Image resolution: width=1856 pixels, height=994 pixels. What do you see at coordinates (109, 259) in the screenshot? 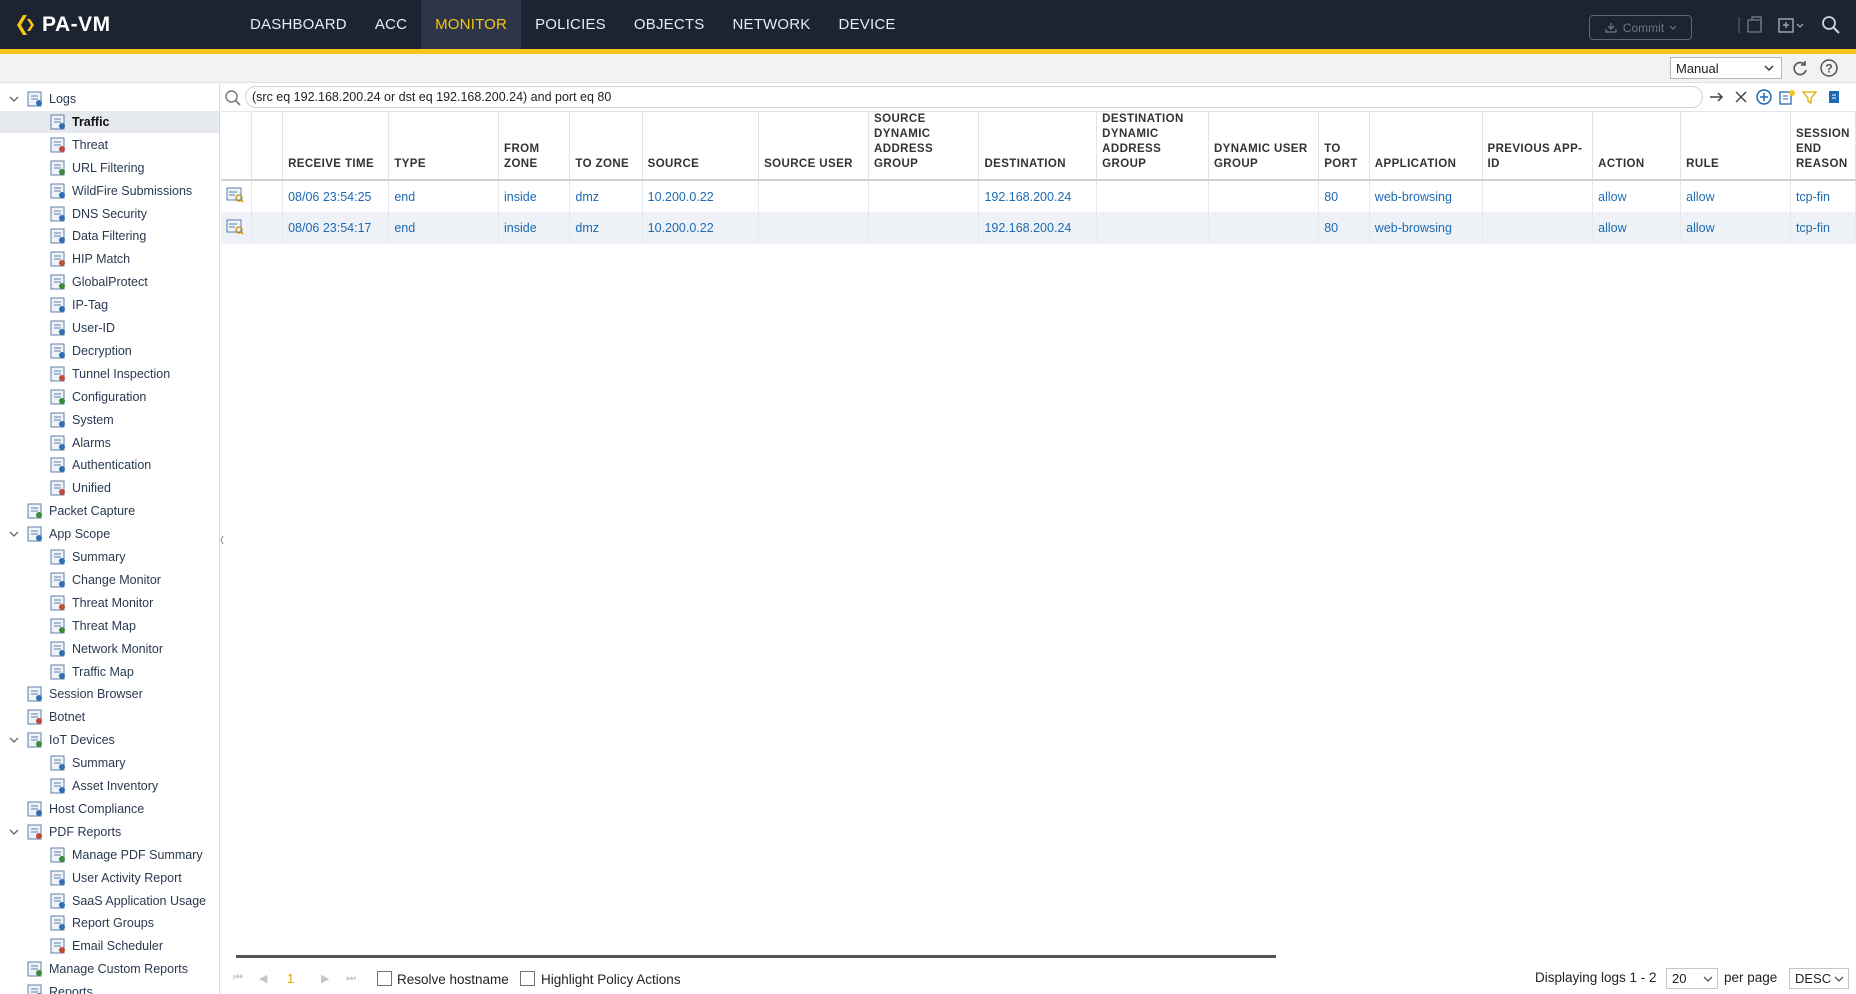
I see `sidebar-item-hip-match: HIP Match` at bounding box center [109, 259].